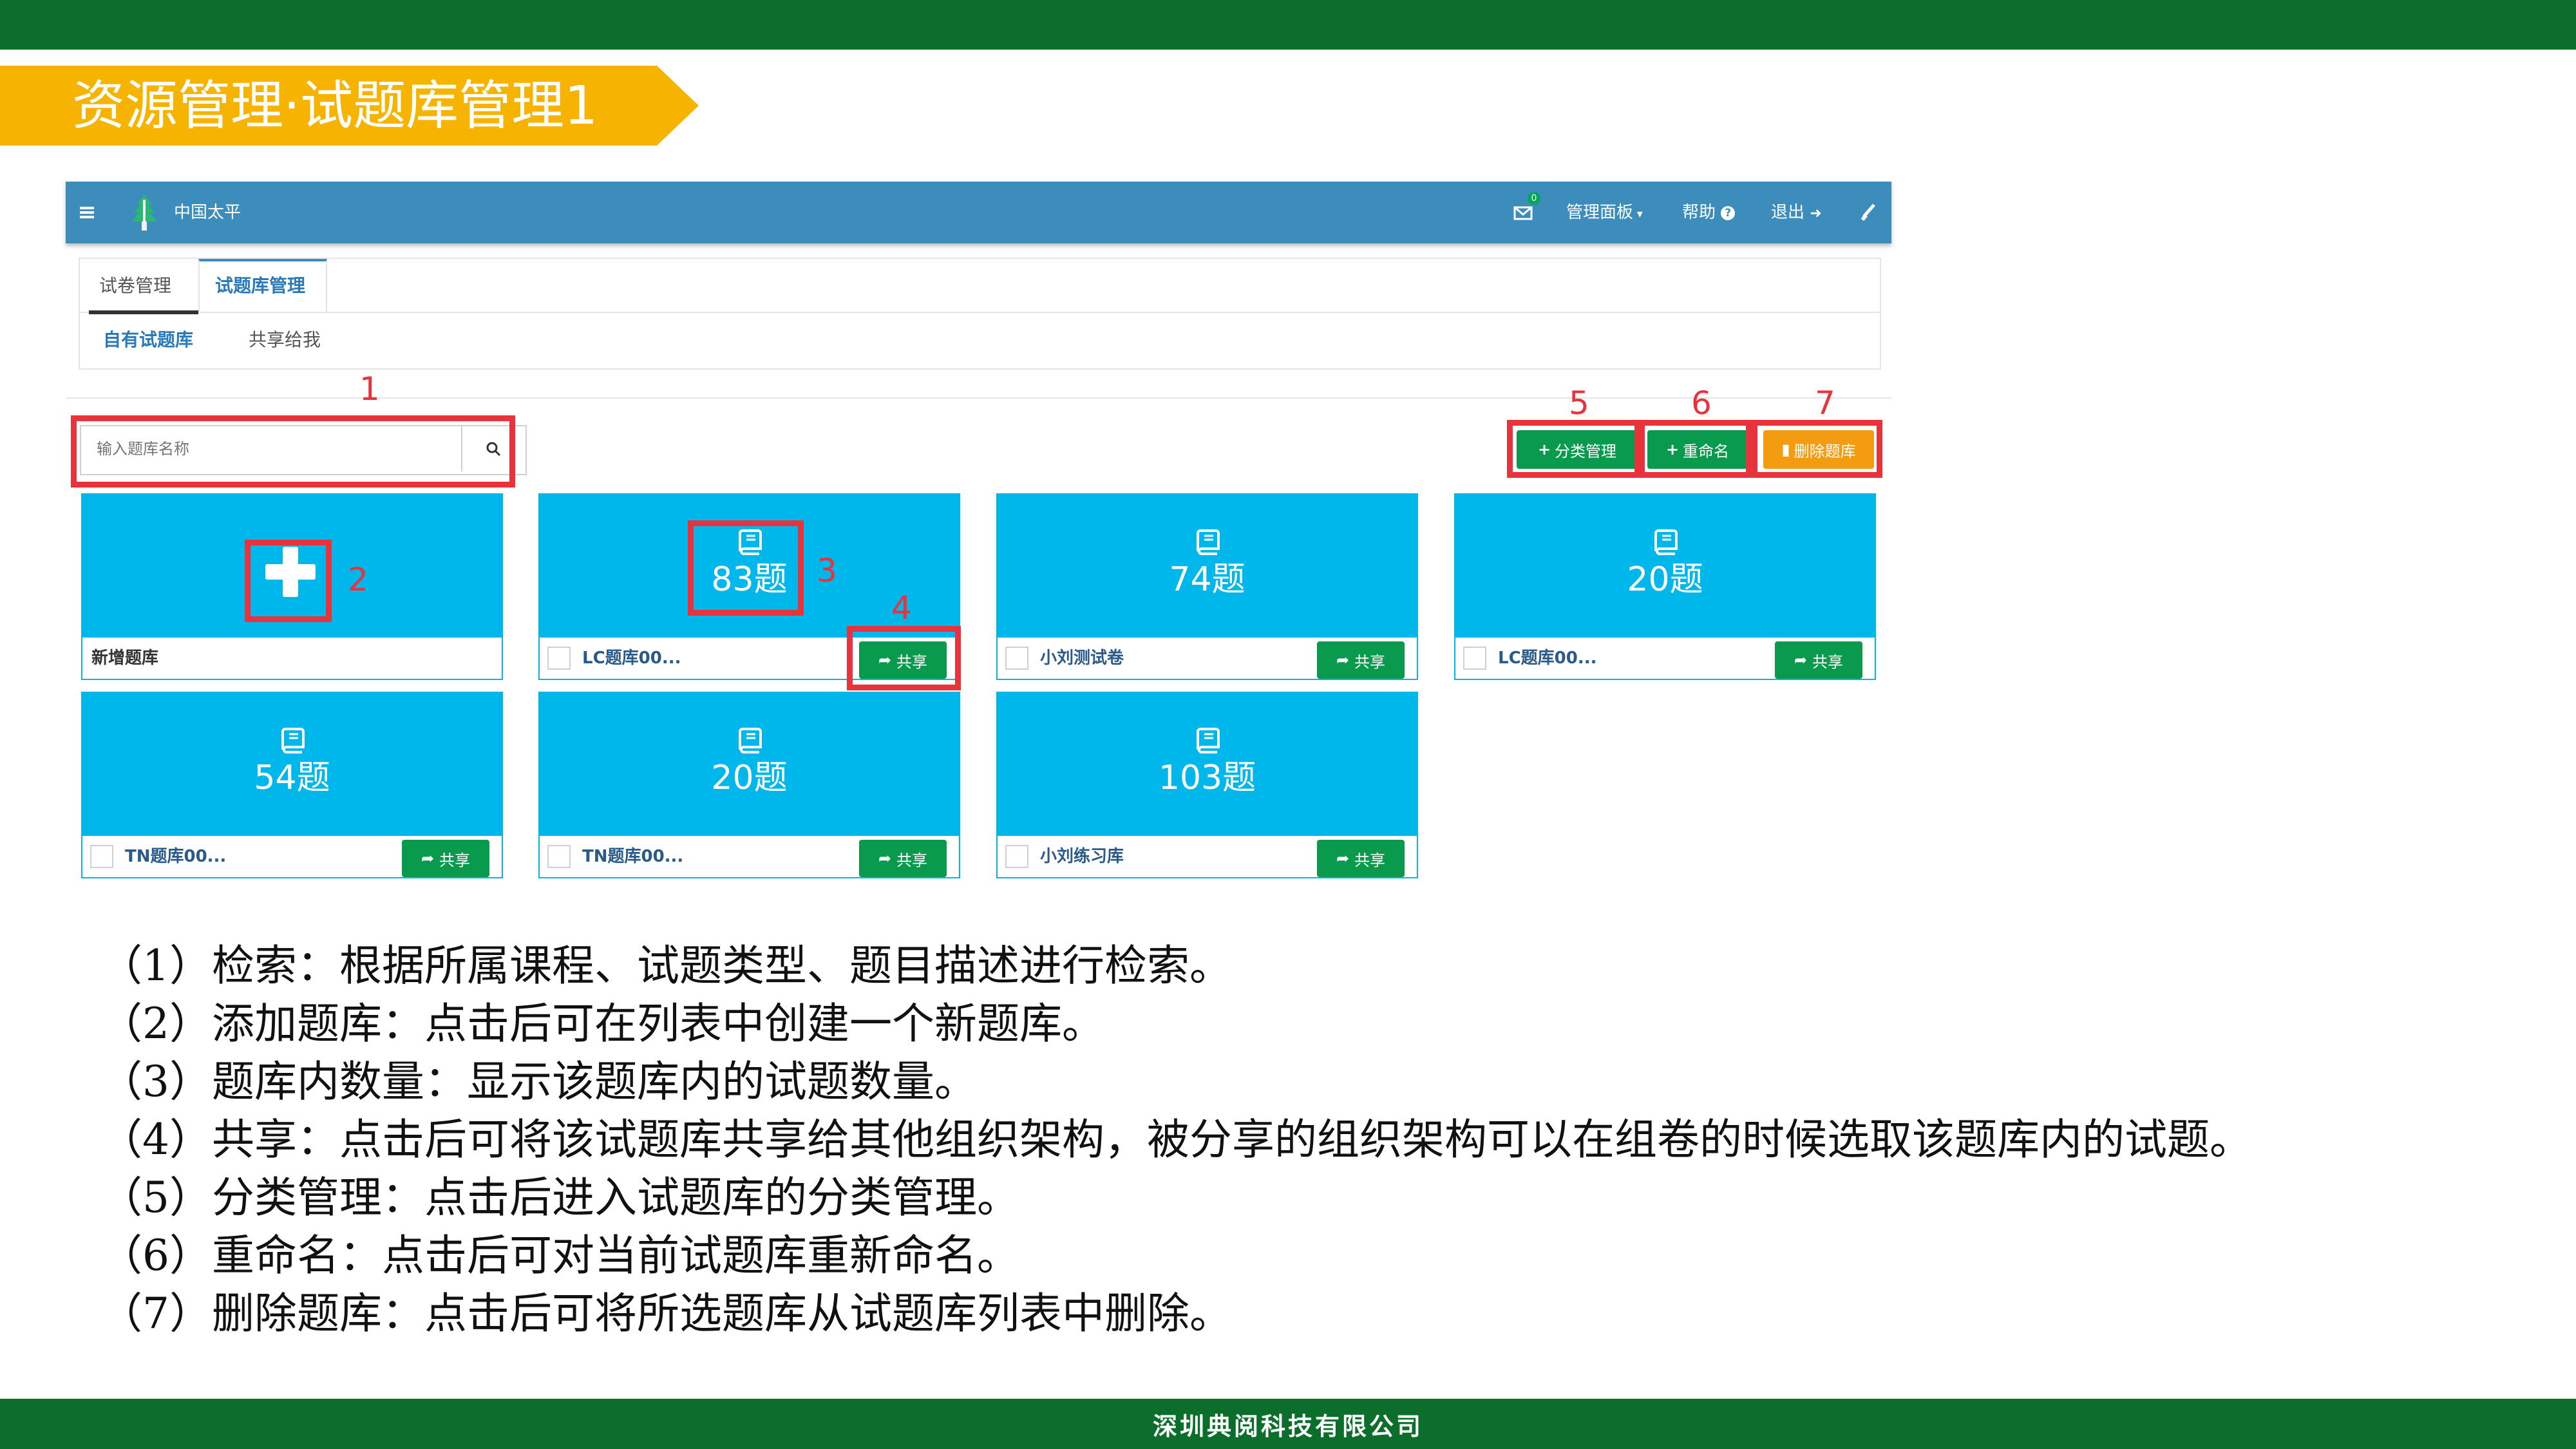  What do you see at coordinates (358, 579) in the screenshot?
I see `annotation-number: 2` at bounding box center [358, 579].